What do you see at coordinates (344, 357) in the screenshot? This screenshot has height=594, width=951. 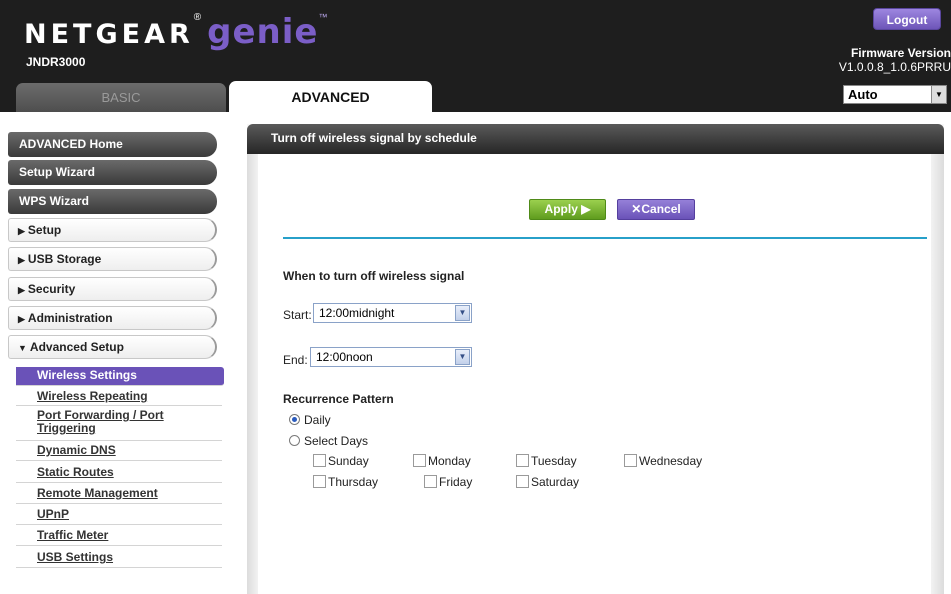 I see `end-time-value: 12:00noon` at bounding box center [344, 357].